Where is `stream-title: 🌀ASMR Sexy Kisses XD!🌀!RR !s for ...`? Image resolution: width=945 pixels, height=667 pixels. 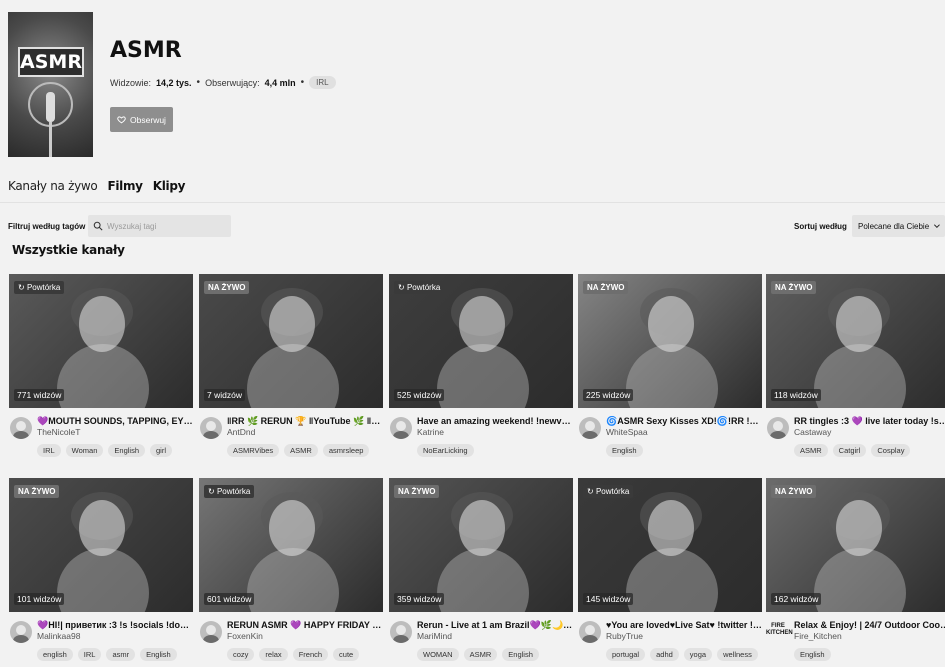 stream-title: 🌀ASMR Sexy Kisses XD!🌀!RR !s for ... is located at coordinates (684, 421).